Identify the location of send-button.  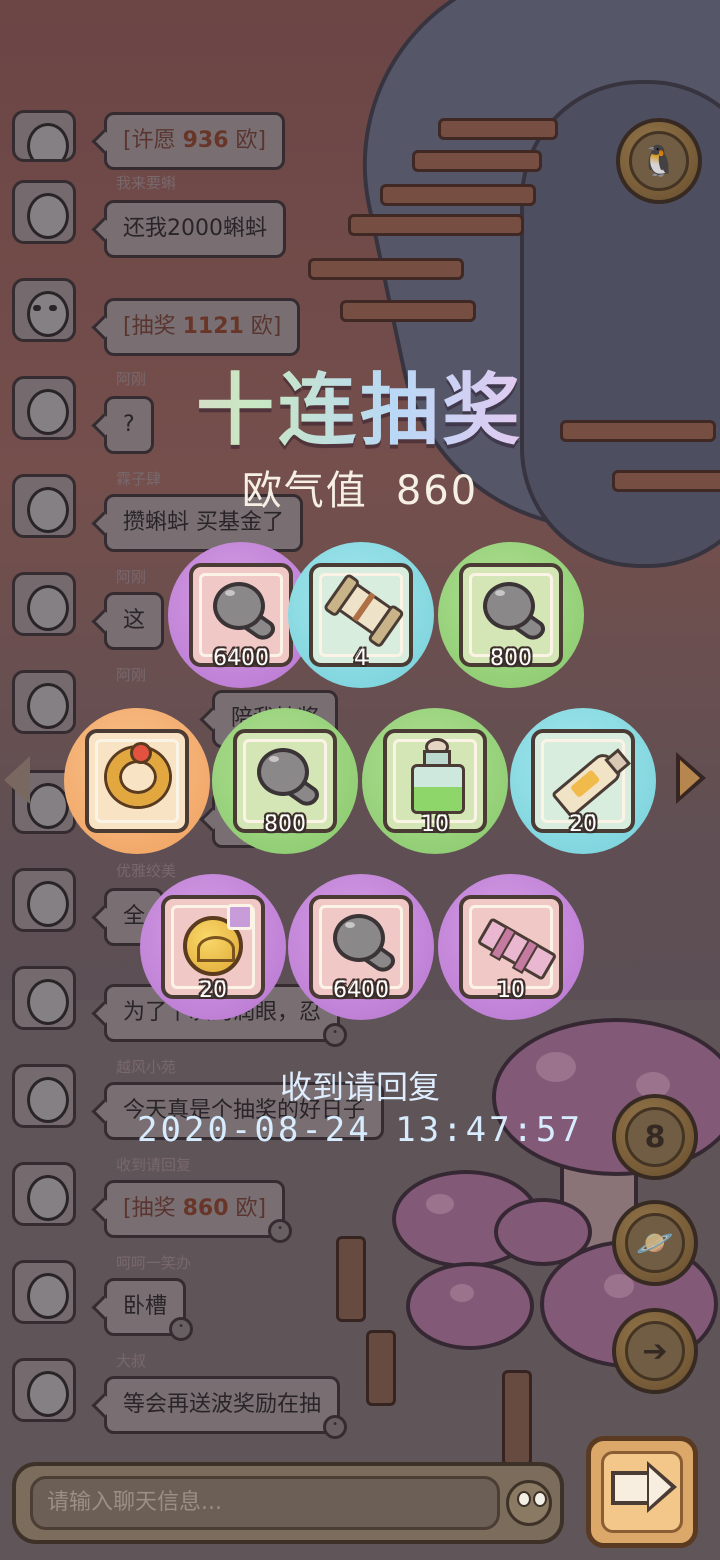
(642, 1492).